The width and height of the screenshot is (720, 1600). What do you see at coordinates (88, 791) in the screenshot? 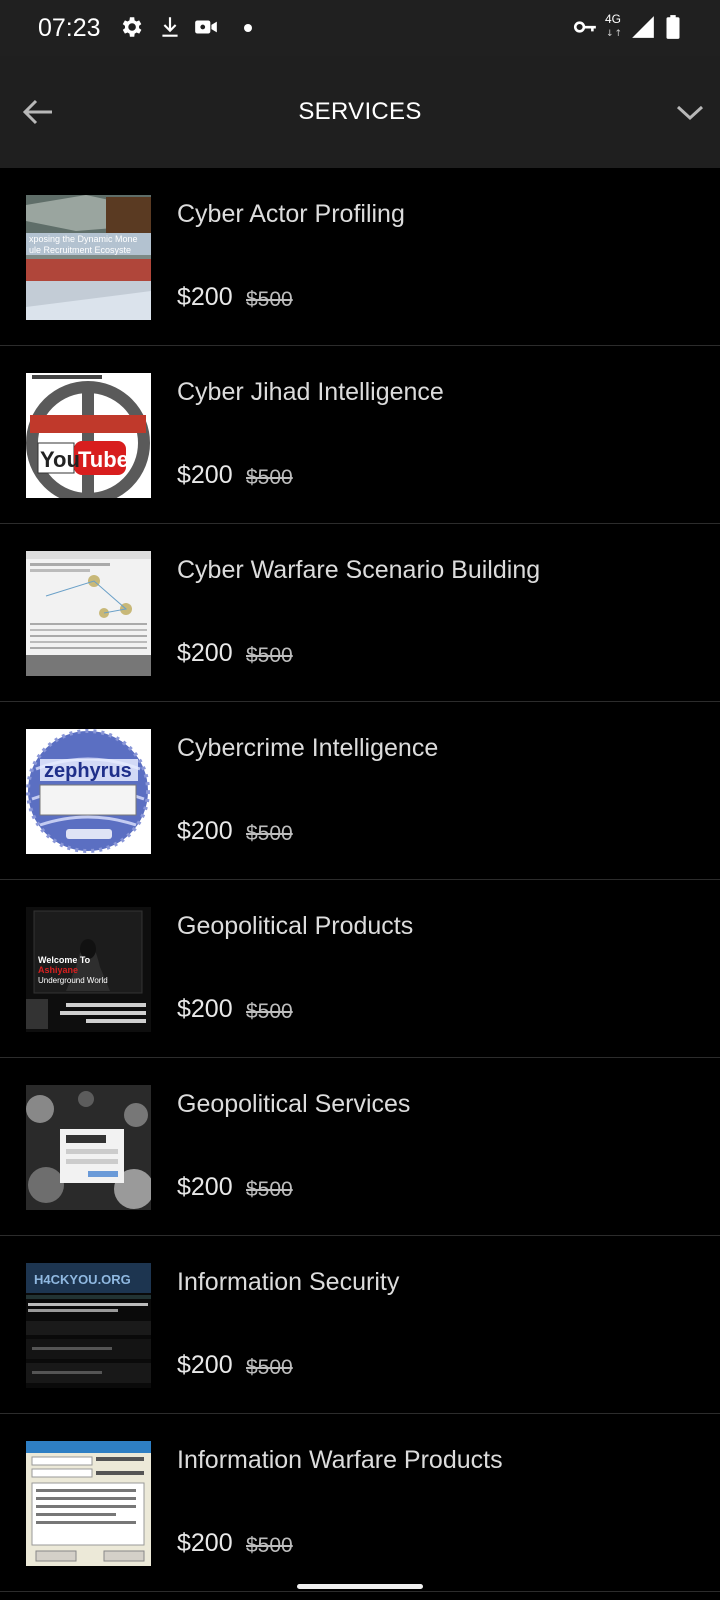
I see `service-thumbnail: zephyrus` at bounding box center [88, 791].